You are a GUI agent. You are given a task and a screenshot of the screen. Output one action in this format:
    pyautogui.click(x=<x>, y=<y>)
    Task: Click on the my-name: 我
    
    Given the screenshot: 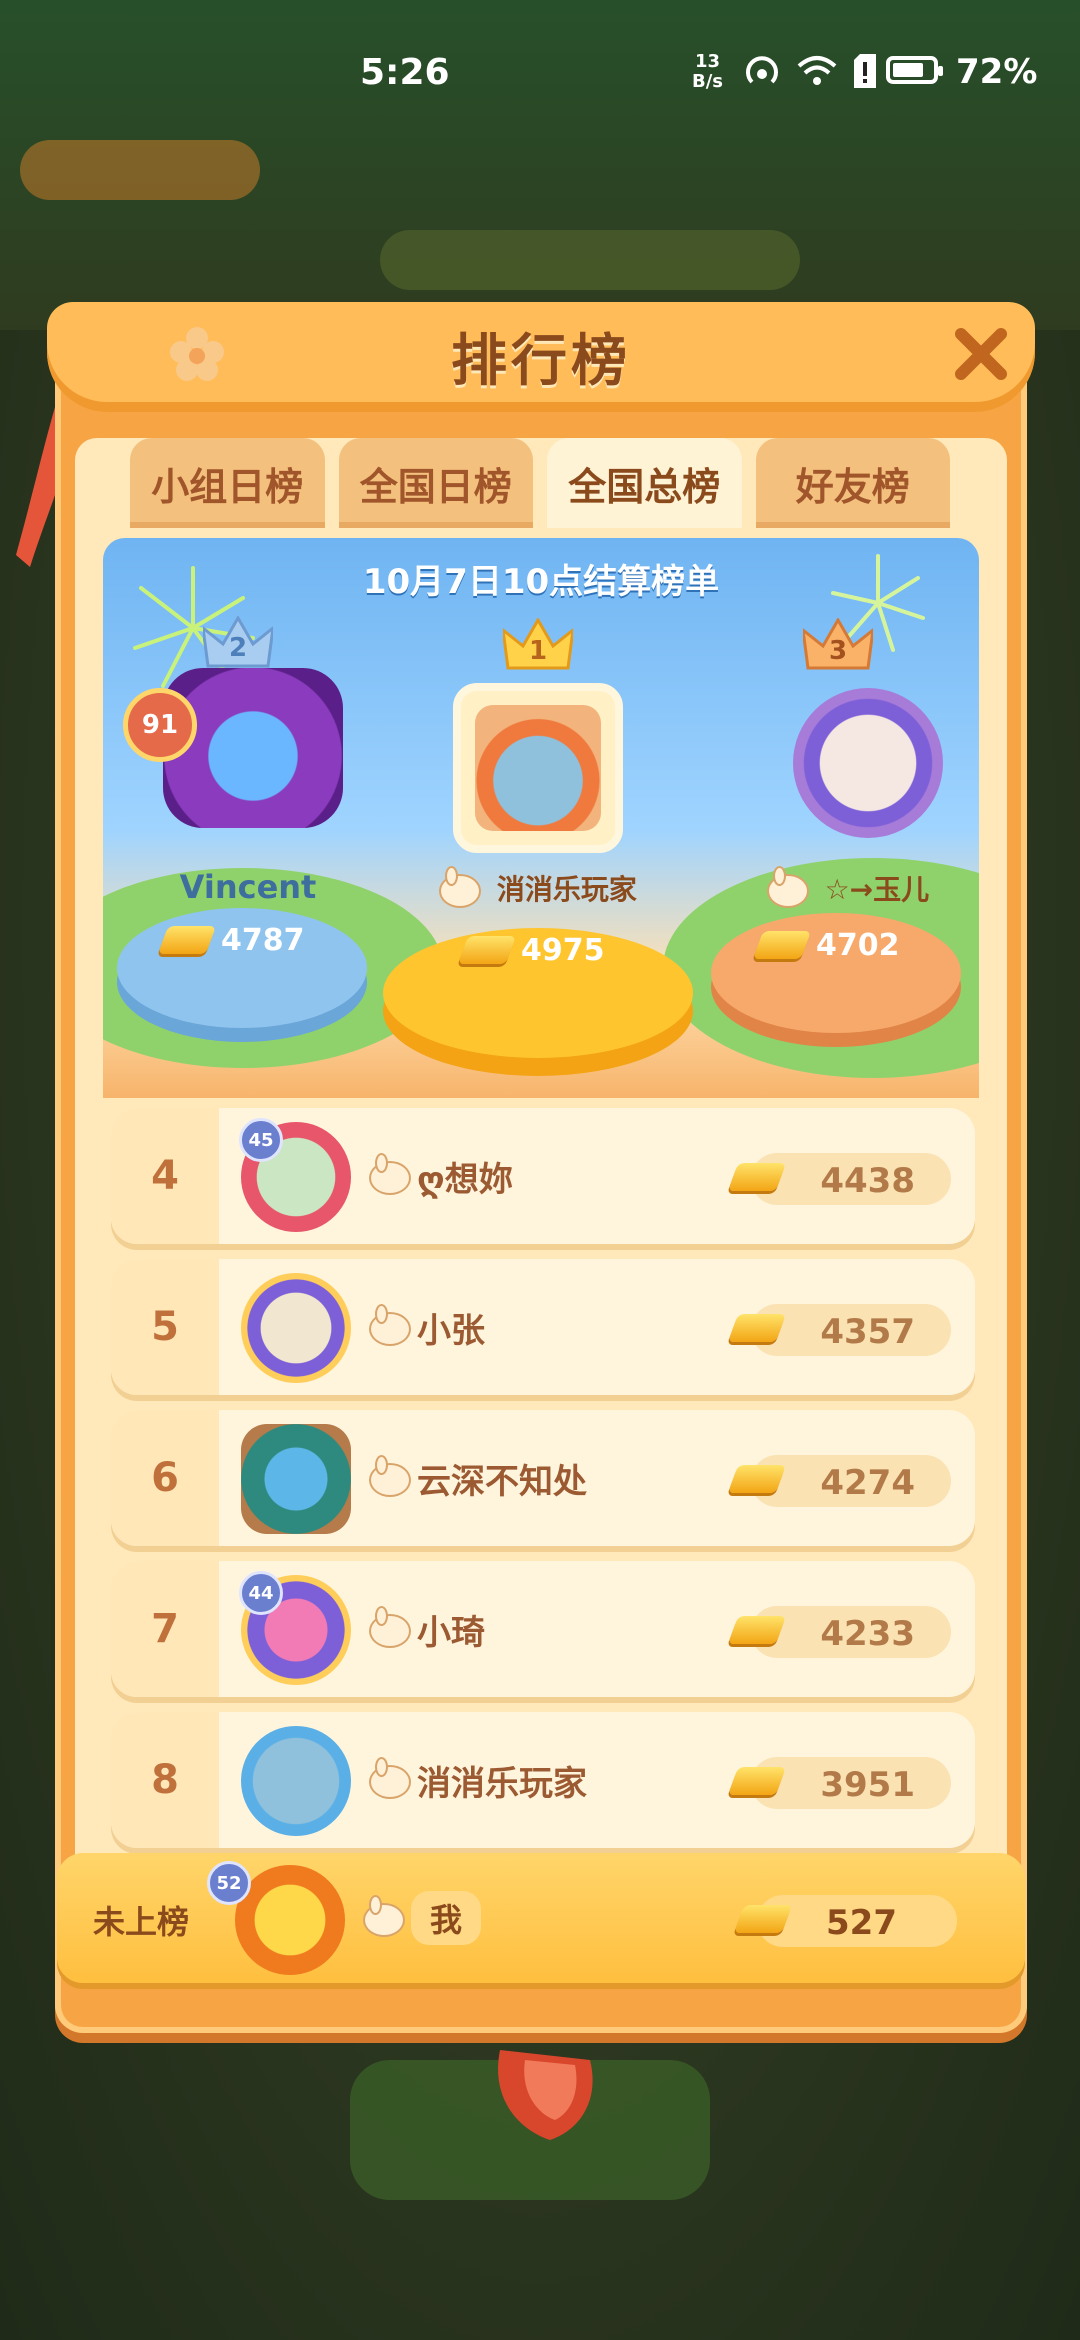 What is the action you would take?
    pyautogui.click(x=446, y=1918)
    